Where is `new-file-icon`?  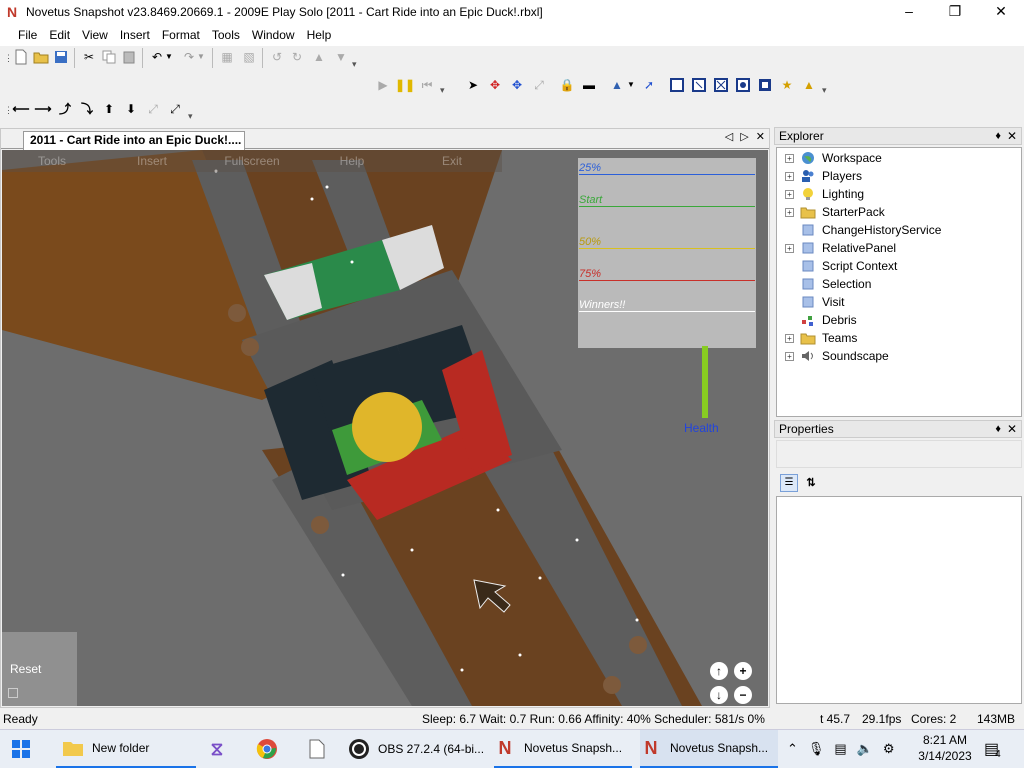 new-file-icon is located at coordinates (21, 57).